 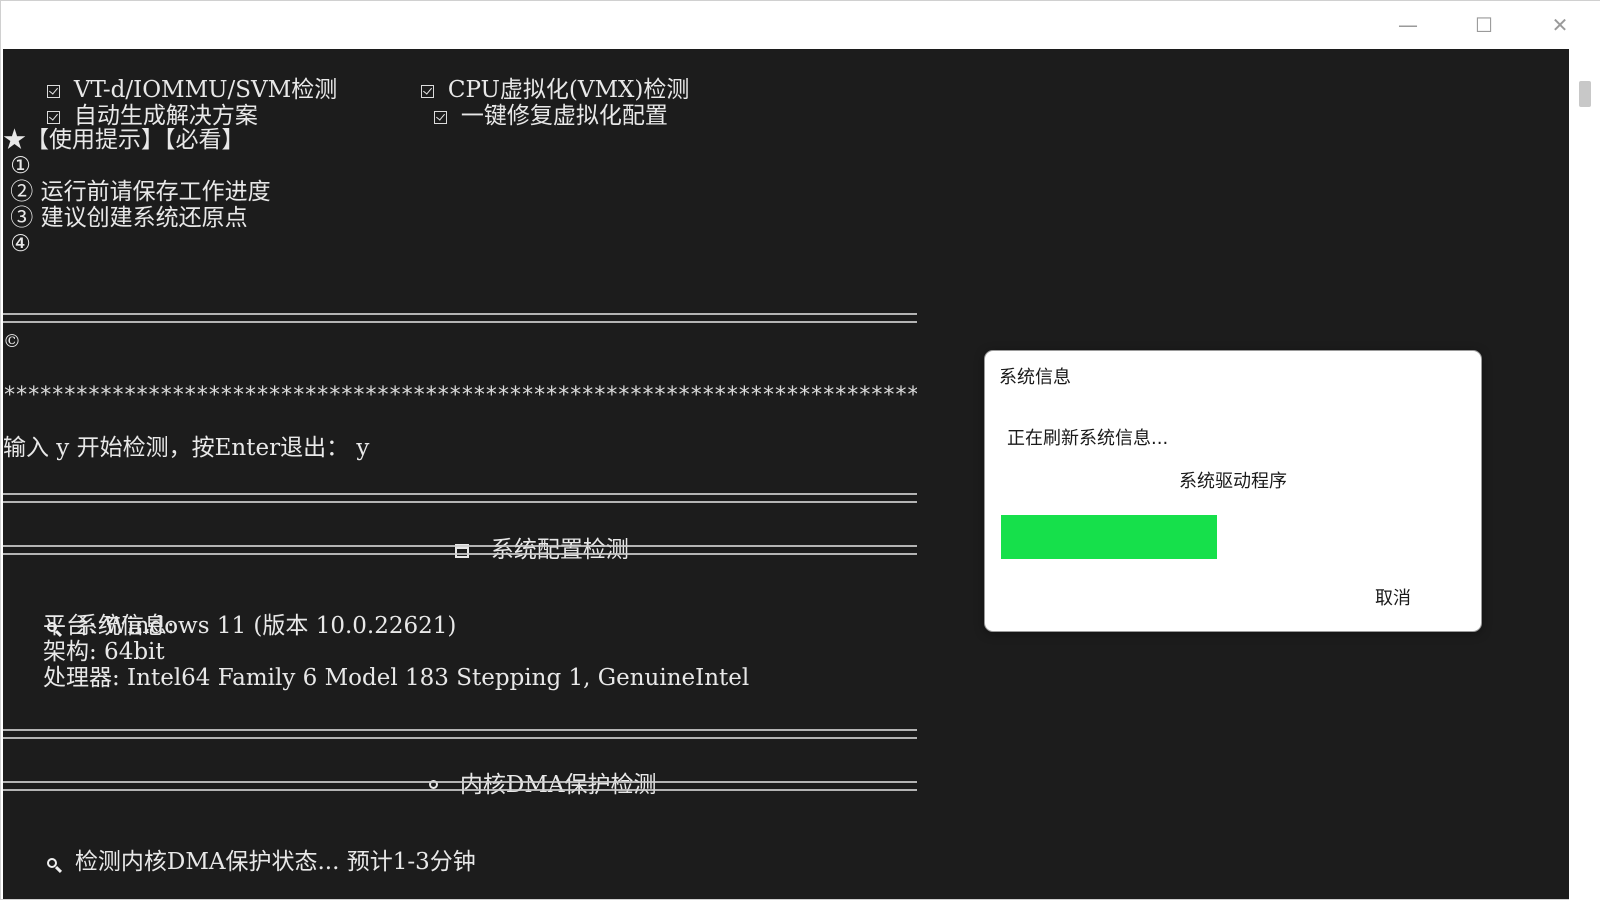 I want to click on cancel-button: 取消, so click(x=1393, y=597).